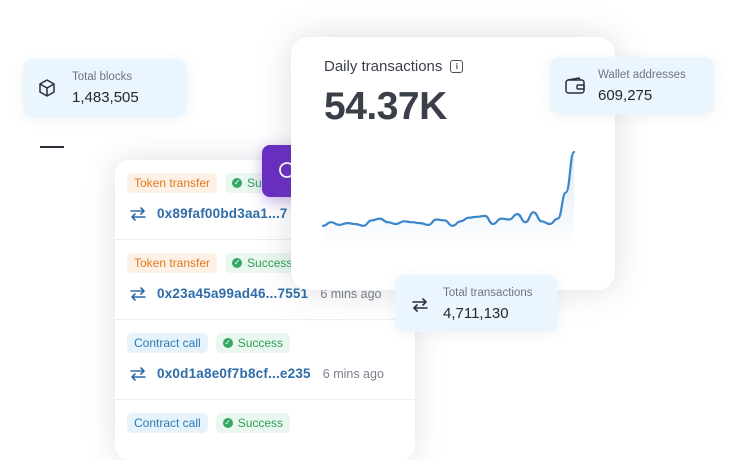  Describe the element at coordinates (105, 97) in the screenshot. I see `total-blocks-value: 1,483,505` at that location.